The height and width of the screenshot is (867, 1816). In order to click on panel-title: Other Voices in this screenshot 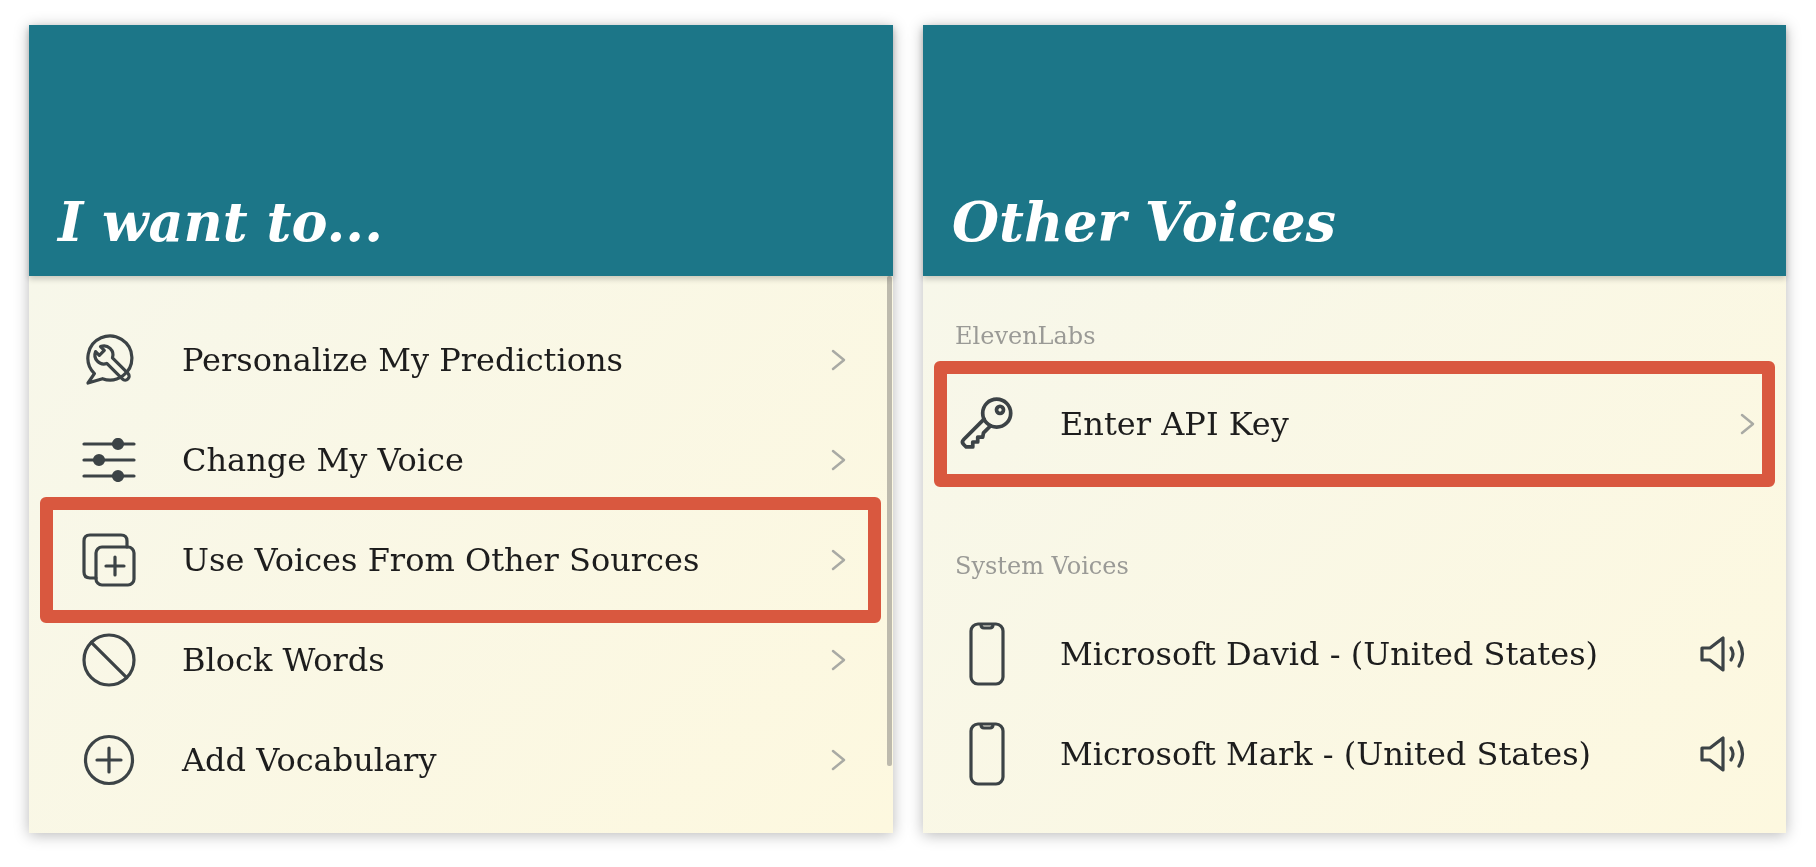, I will do `click(1144, 222)`.